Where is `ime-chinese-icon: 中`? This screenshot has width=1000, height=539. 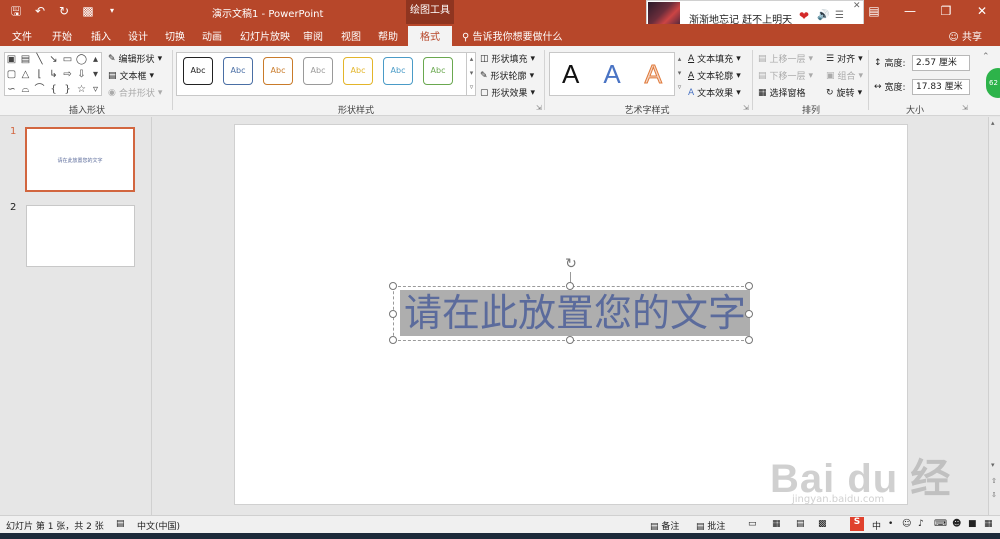 ime-chinese-icon: 中 is located at coordinates (876, 525).